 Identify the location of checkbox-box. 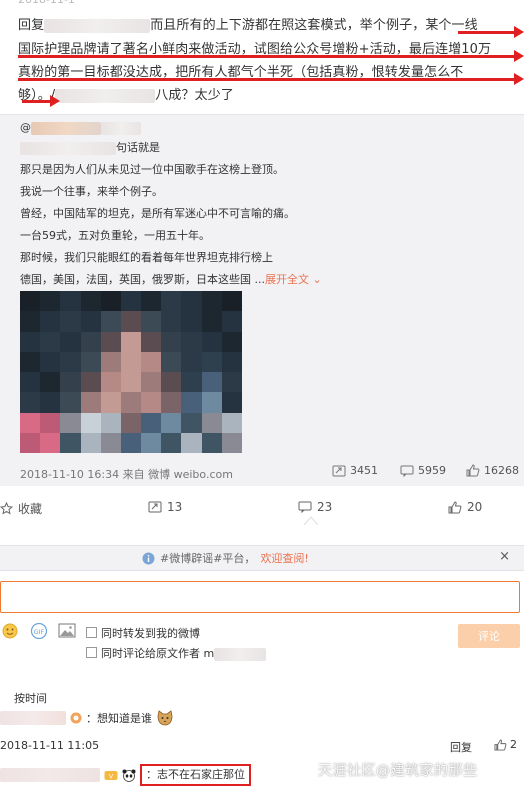
(91, 632).